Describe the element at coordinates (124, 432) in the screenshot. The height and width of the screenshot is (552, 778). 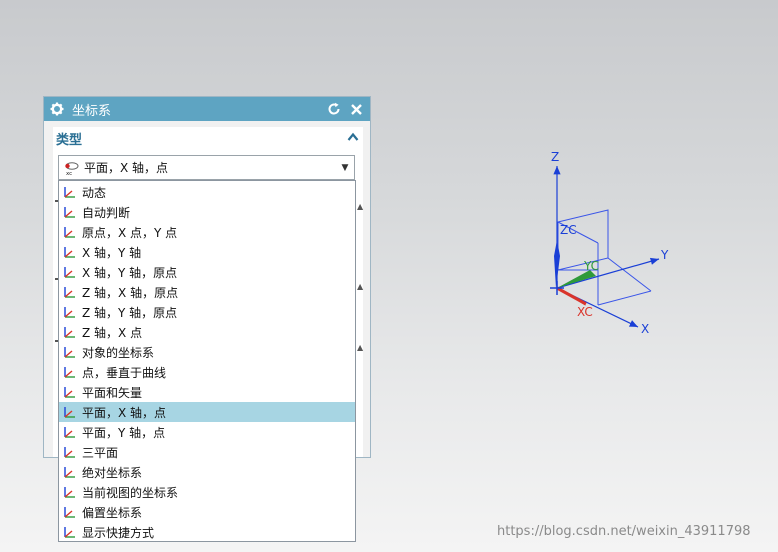
I see `dropdown-item-label: 平面，Y 轴，点` at that location.